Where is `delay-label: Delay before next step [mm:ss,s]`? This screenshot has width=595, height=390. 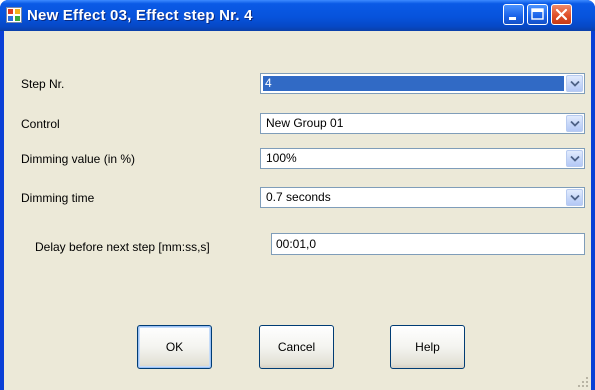 delay-label: Delay before next step [mm:ss,s] is located at coordinates (122, 247).